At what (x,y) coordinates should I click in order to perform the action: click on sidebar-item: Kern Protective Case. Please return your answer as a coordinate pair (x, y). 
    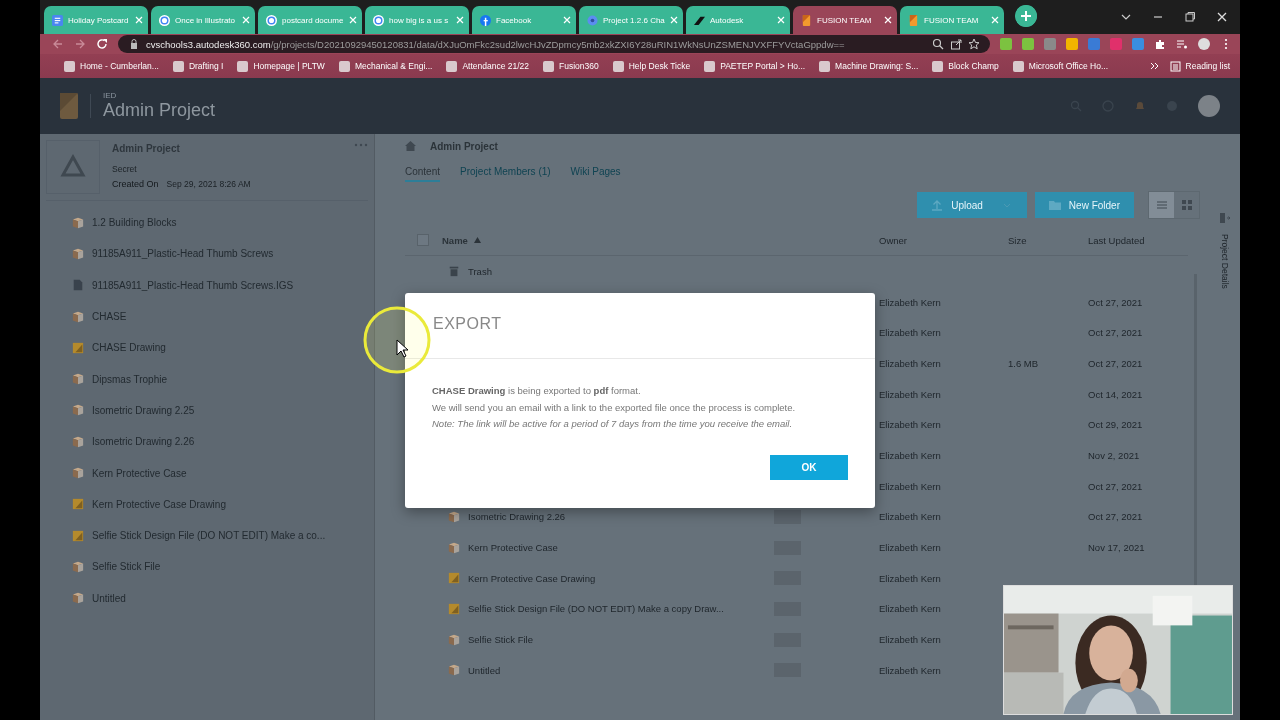
    Looking at the image, I should click on (207, 473).